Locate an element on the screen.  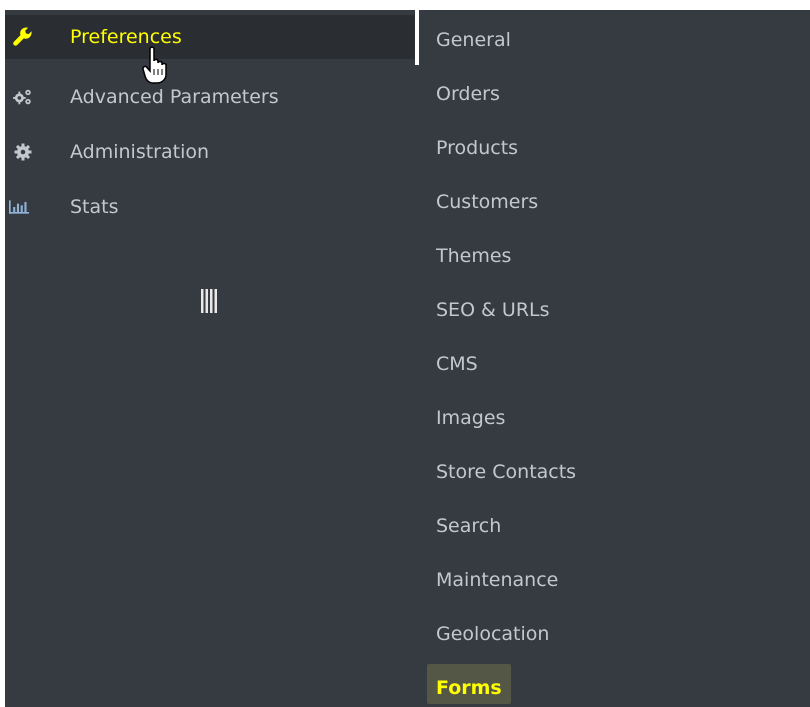
submenu-item-themes: Themes is located at coordinates (473, 256).